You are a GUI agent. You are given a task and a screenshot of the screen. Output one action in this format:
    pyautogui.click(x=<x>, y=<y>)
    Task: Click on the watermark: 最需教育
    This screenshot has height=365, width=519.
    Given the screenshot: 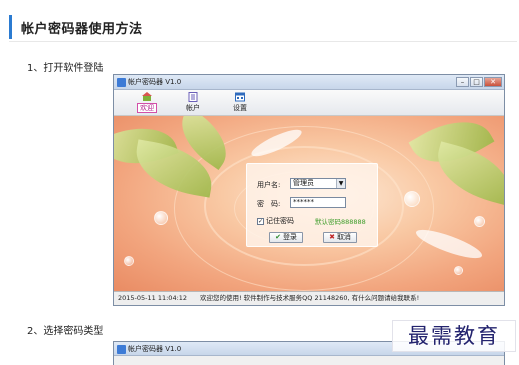 What is the action you would take?
    pyautogui.click(x=454, y=336)
    